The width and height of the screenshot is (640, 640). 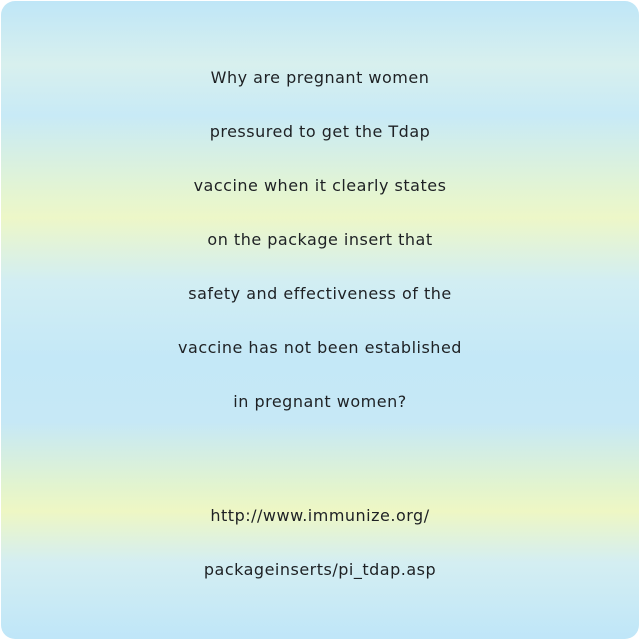 I want to click on question-line: safety and effectiveness of the, so click(x=320, y=293).